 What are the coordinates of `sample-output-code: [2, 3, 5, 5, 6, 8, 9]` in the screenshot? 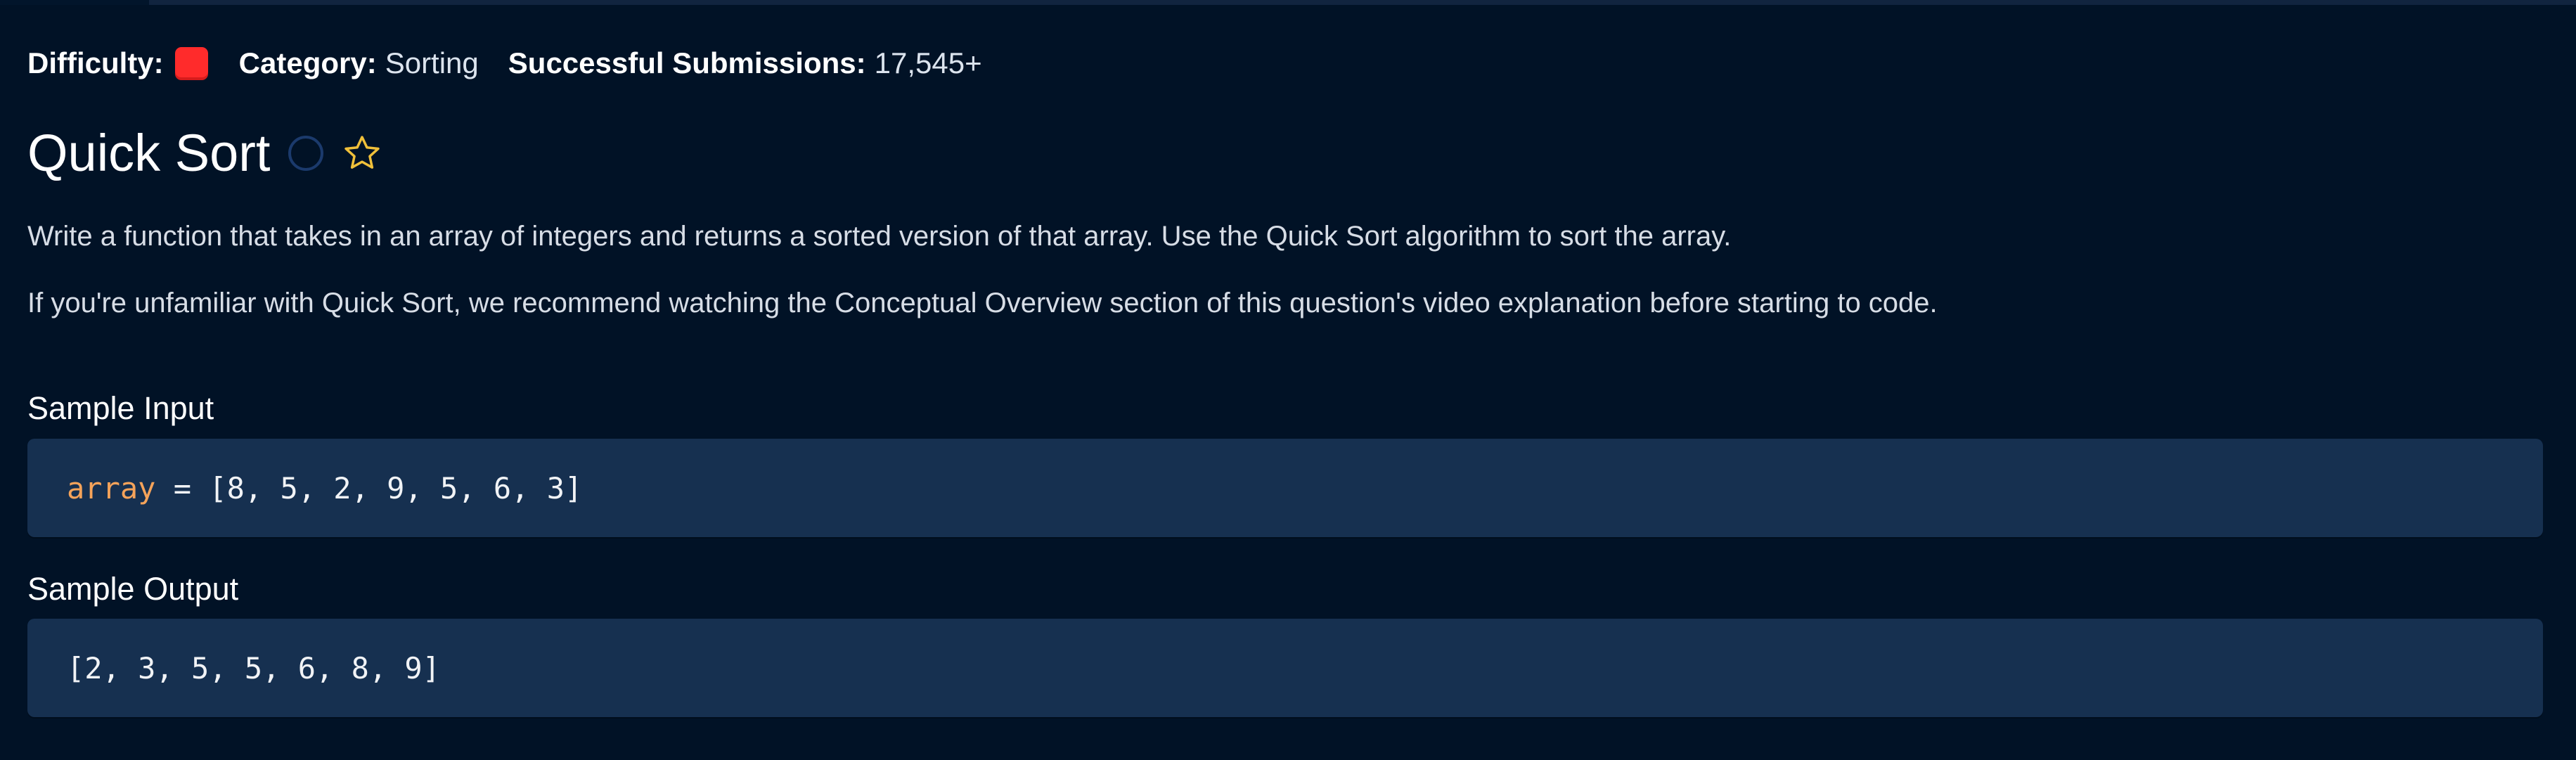 It's located at (1285, 668).